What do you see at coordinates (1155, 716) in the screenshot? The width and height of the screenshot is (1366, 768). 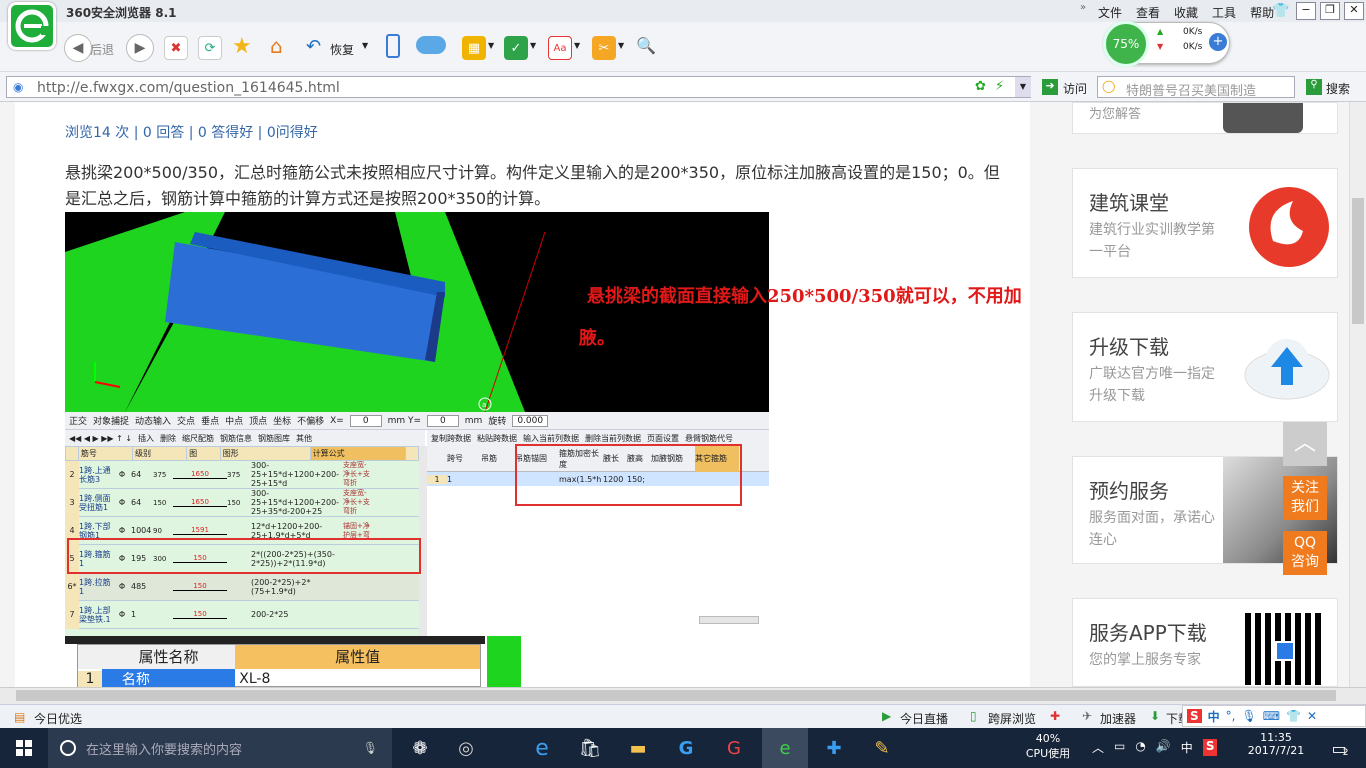 I see `download-icon: ⬇` at bounding box center [1155, 716].